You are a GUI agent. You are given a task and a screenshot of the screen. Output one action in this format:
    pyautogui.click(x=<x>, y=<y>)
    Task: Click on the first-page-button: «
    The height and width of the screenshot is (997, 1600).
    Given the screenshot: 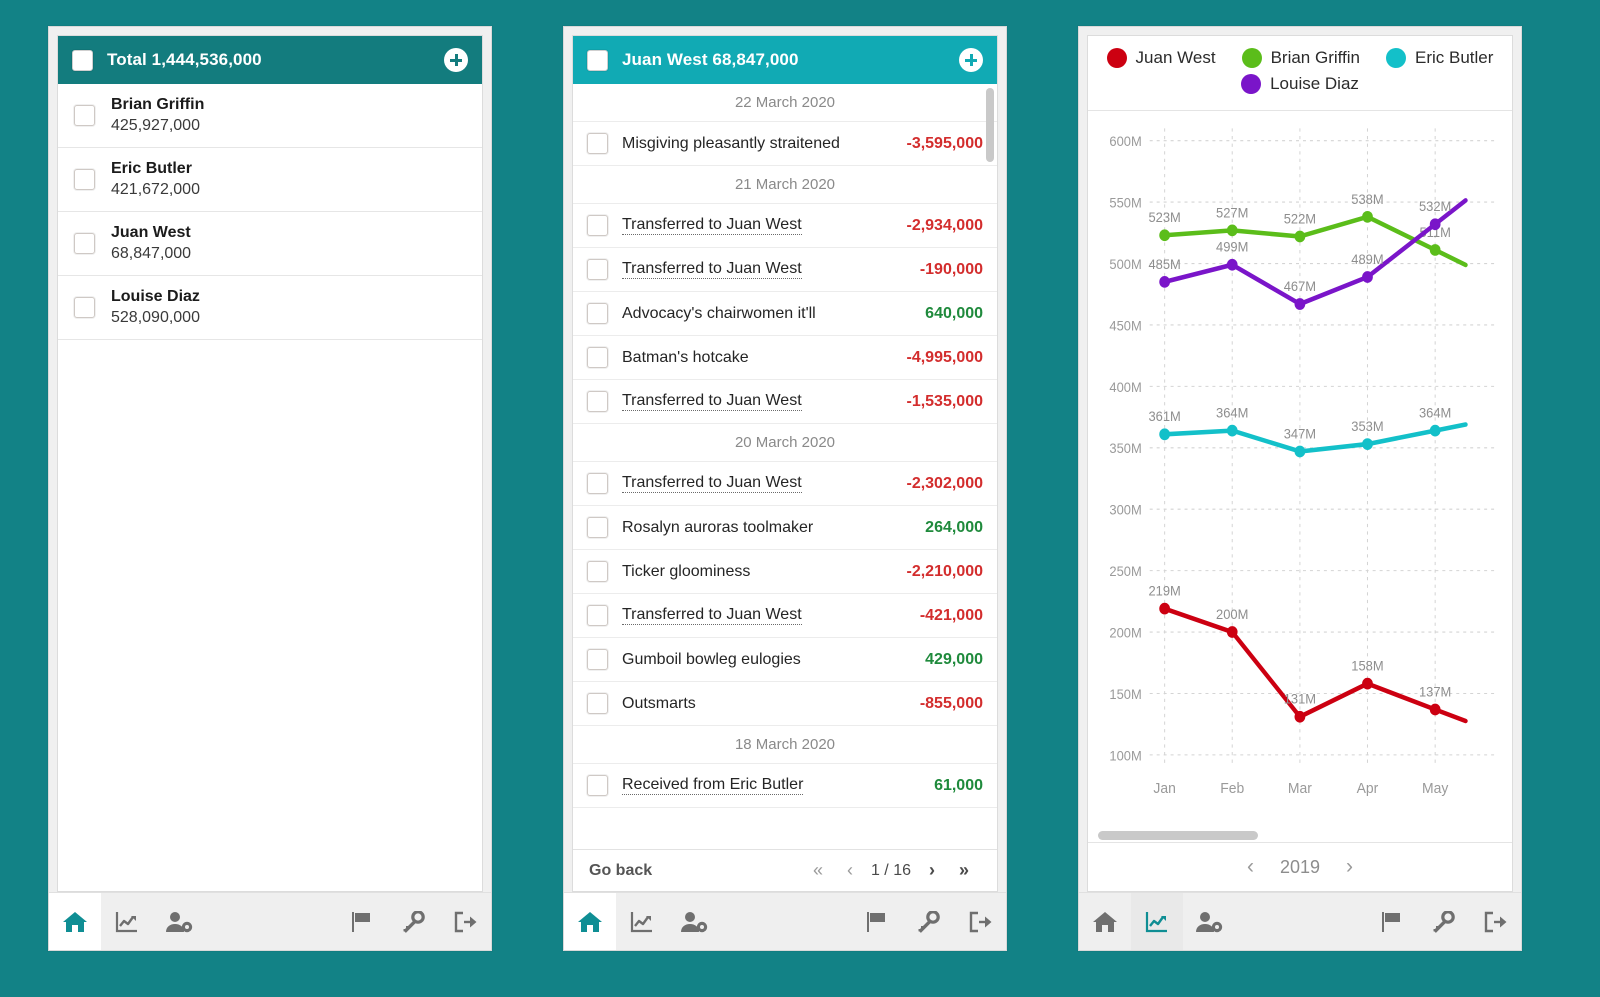 What is the action you would take?
    pyautogui.click(x=818, y=870)
    